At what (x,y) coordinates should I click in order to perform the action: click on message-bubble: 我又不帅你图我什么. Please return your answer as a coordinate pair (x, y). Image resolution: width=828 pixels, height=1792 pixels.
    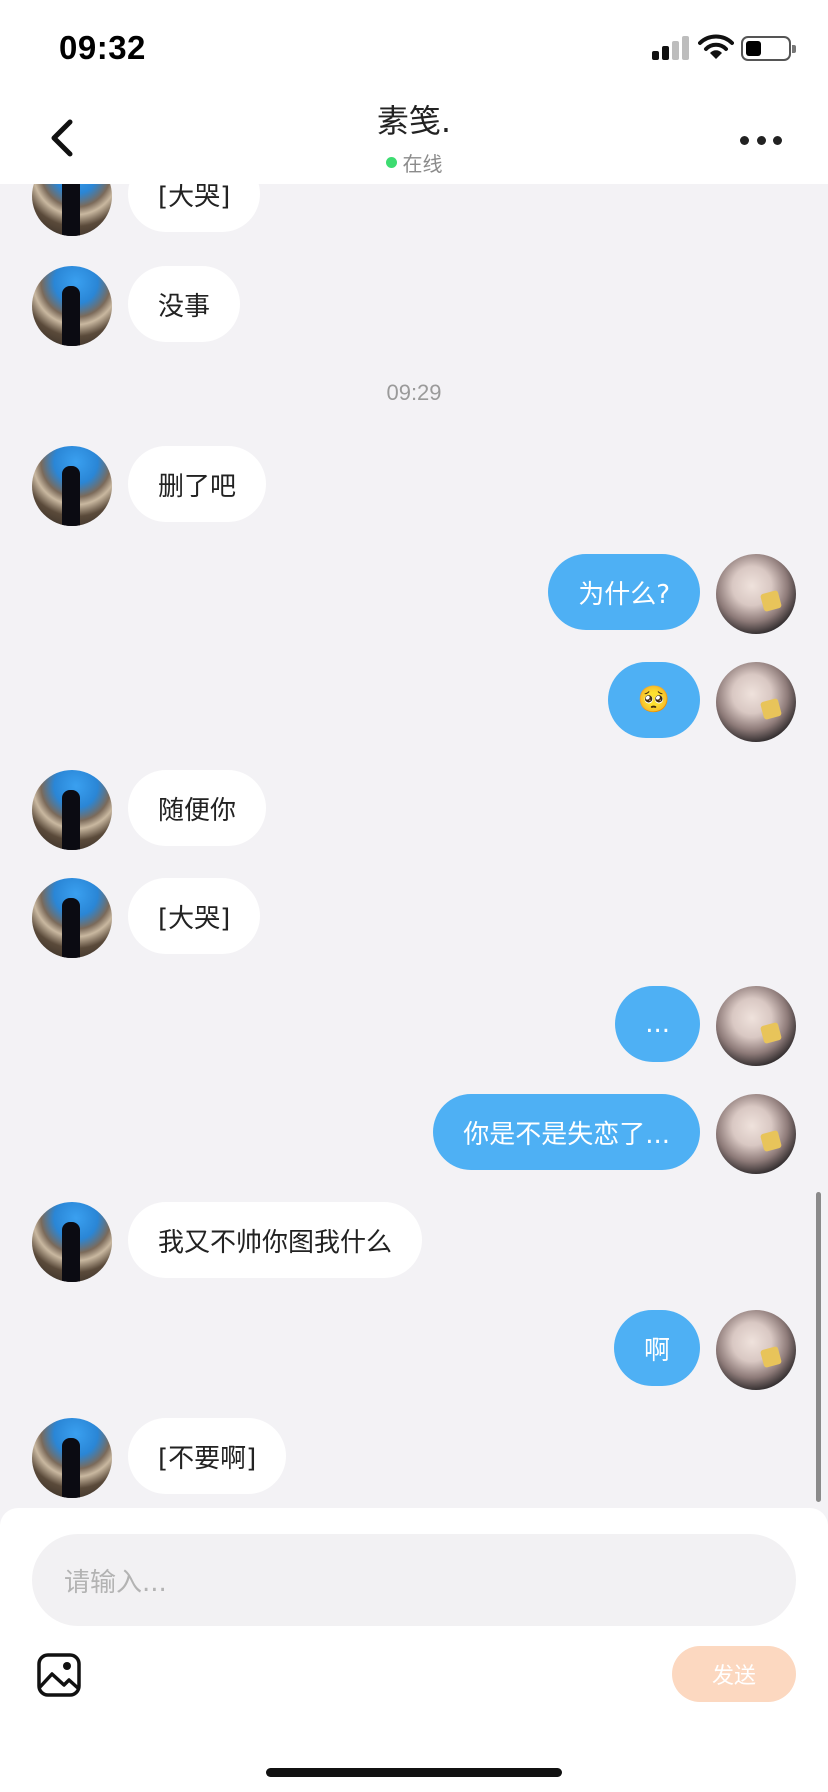
    Looking at the image, I should click on (275, 1240).